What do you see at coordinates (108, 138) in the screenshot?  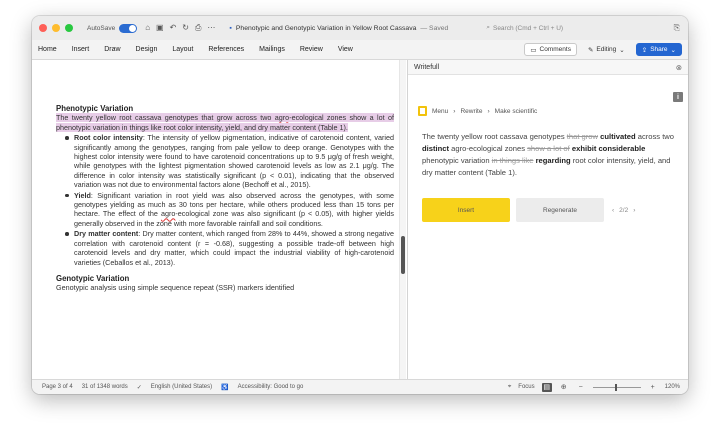 I see `bullet-term: Root color intensity` at bounding box center [108, 138].